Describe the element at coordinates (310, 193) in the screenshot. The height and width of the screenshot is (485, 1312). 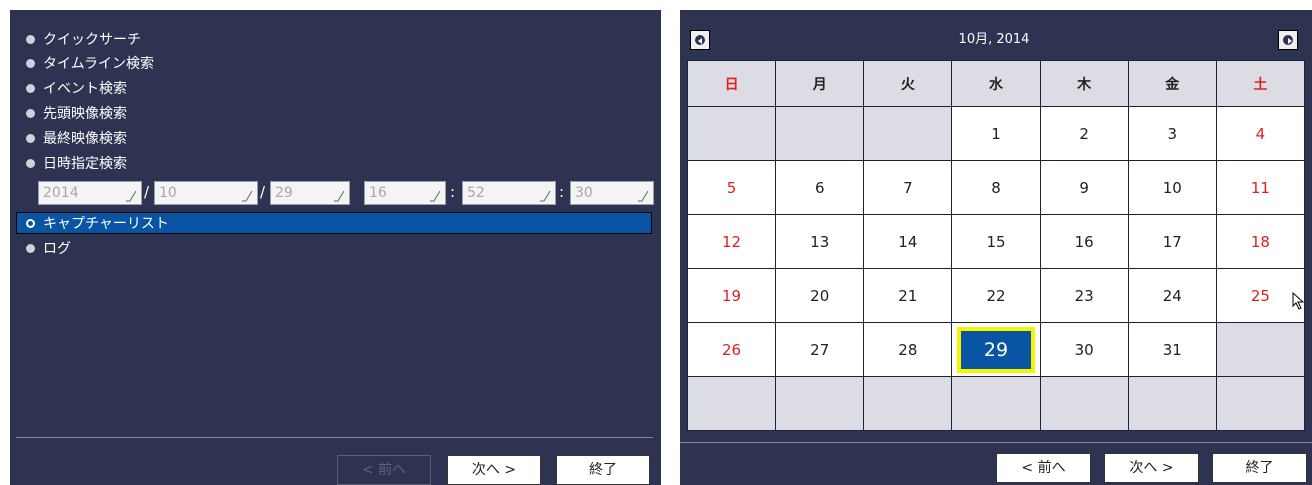
I see `day-field: 29` at that location.